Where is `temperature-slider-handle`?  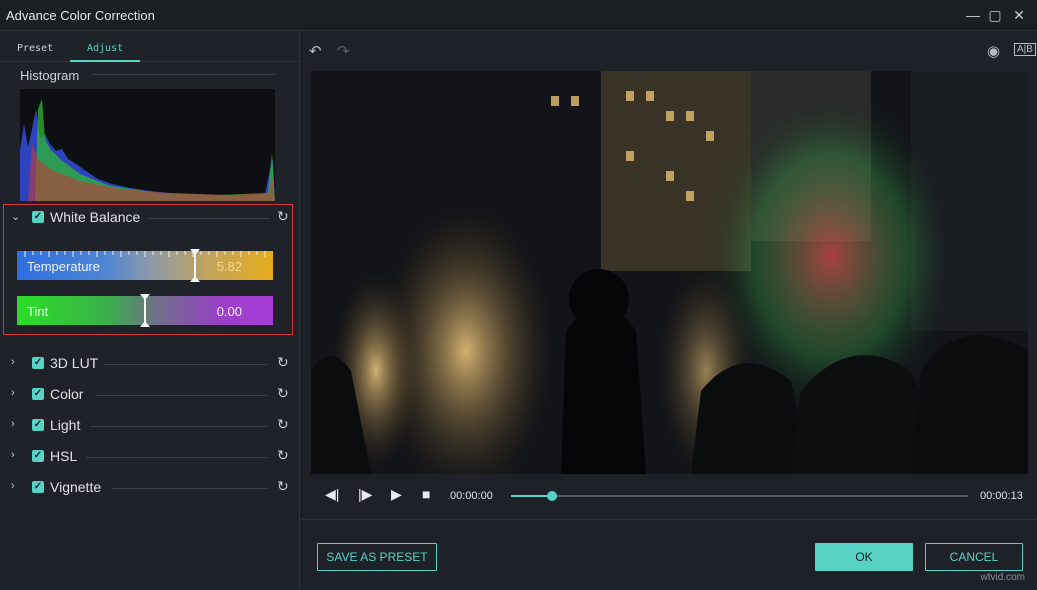
temperature-slider-handle is located at coordinates (195, 265).